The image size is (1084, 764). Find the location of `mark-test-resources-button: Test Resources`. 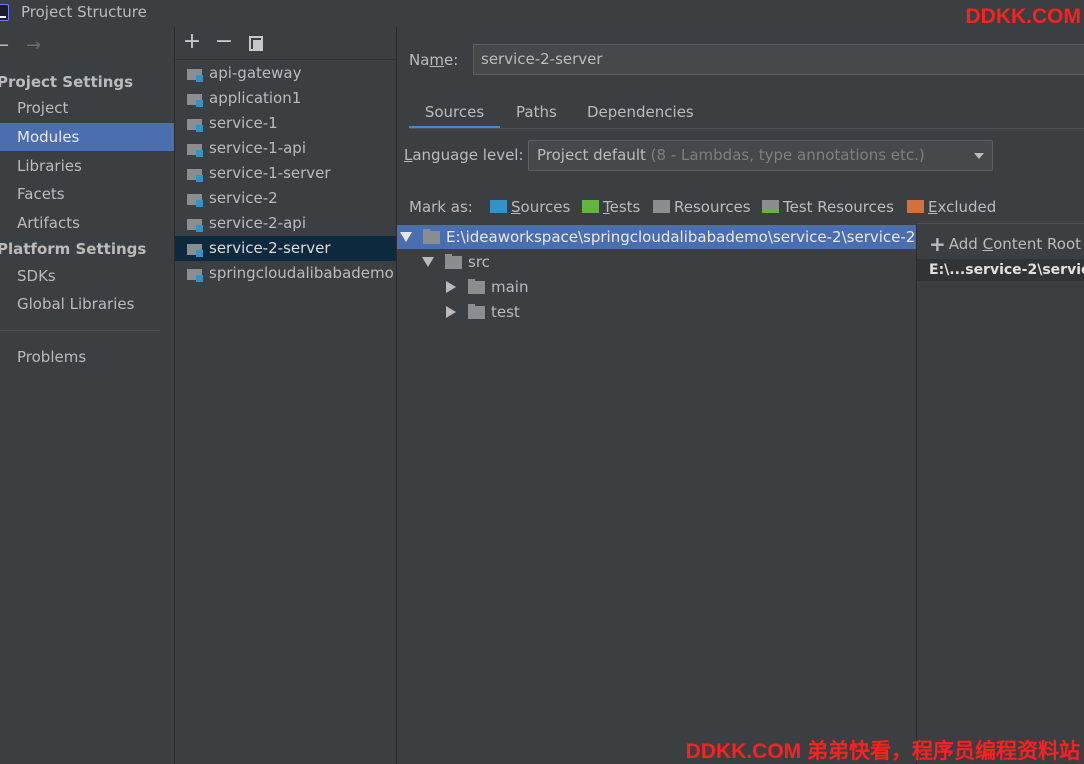

mark-test-resources-button: Test Resources is located at coordinates (828, 207).